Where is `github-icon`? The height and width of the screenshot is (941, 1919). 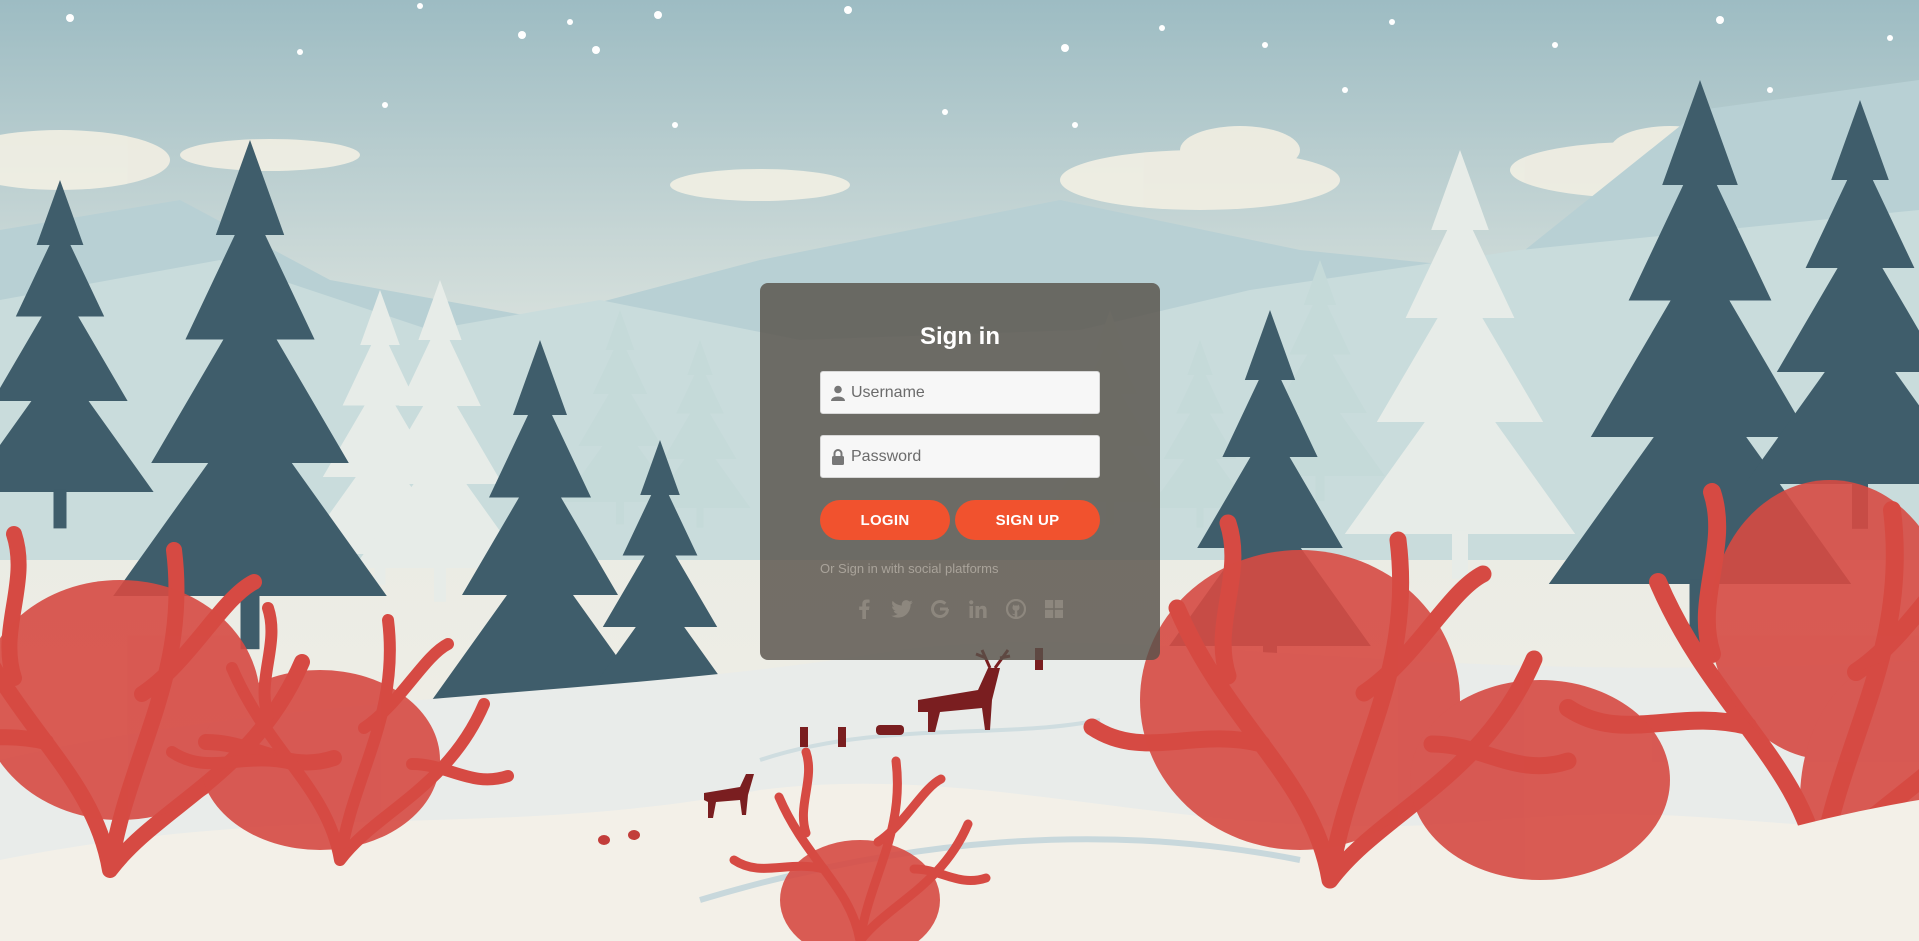
github-icon is located at coordinates (1016, 609).